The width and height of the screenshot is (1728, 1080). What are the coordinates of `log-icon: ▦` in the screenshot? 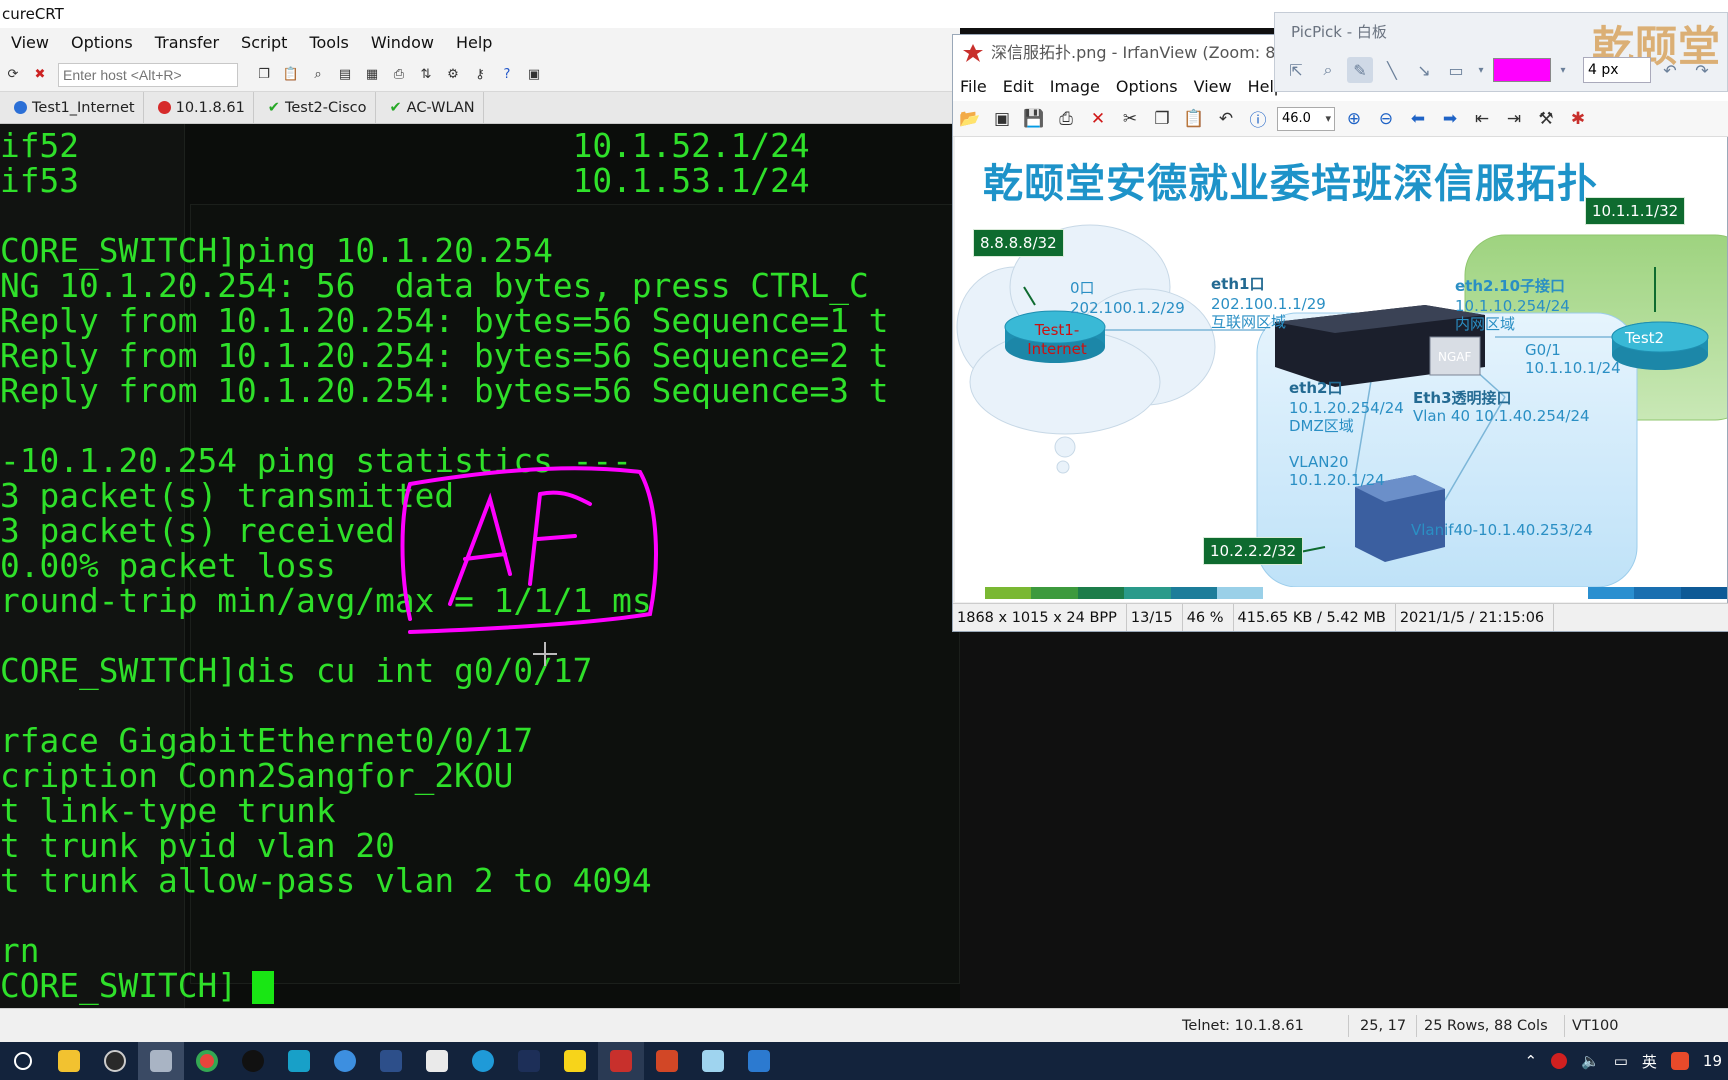 It's located at (372, 75).